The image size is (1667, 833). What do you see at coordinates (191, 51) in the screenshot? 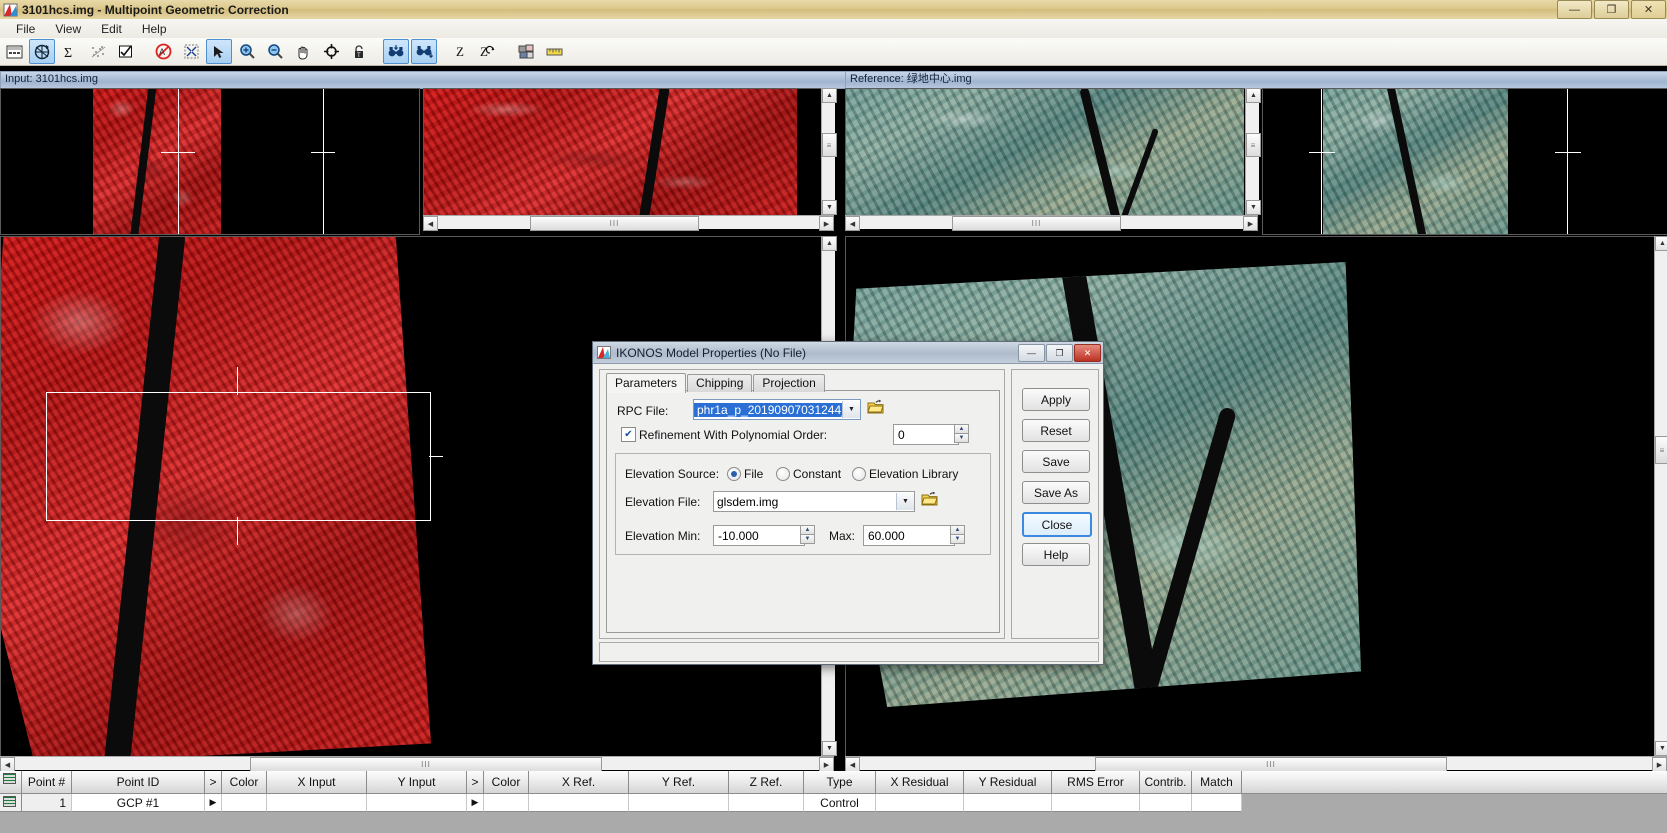
I see `fit-to-frame-icon` at bounding box center [191, 51].